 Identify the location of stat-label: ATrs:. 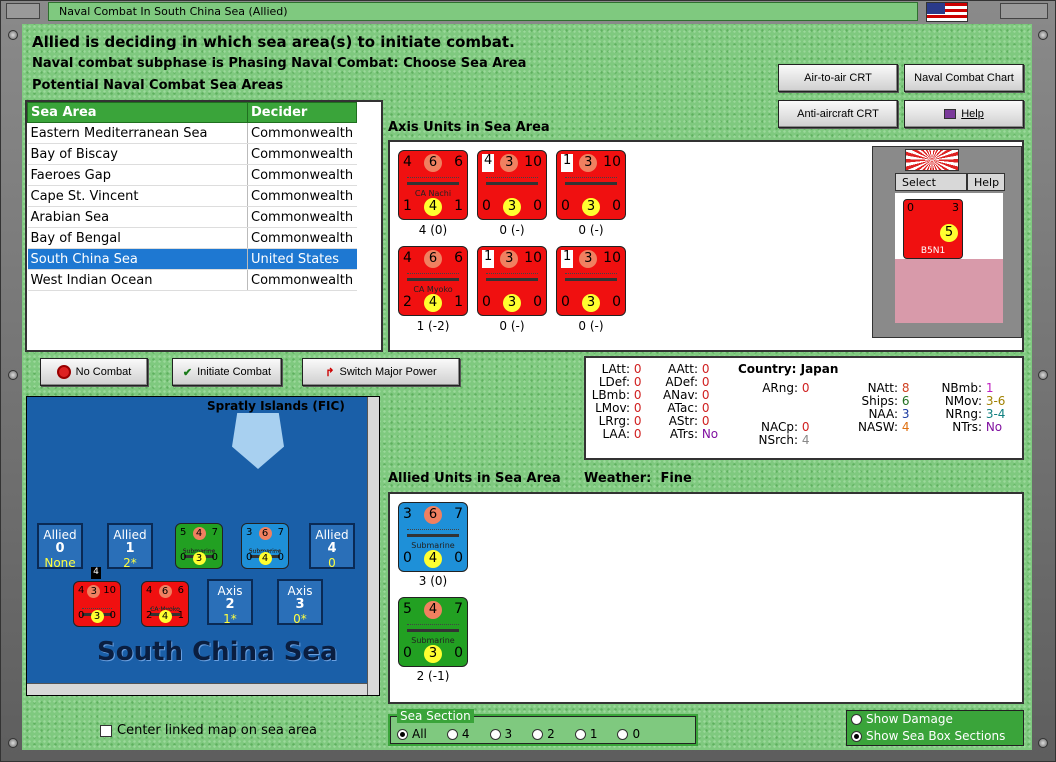
(683, 434).